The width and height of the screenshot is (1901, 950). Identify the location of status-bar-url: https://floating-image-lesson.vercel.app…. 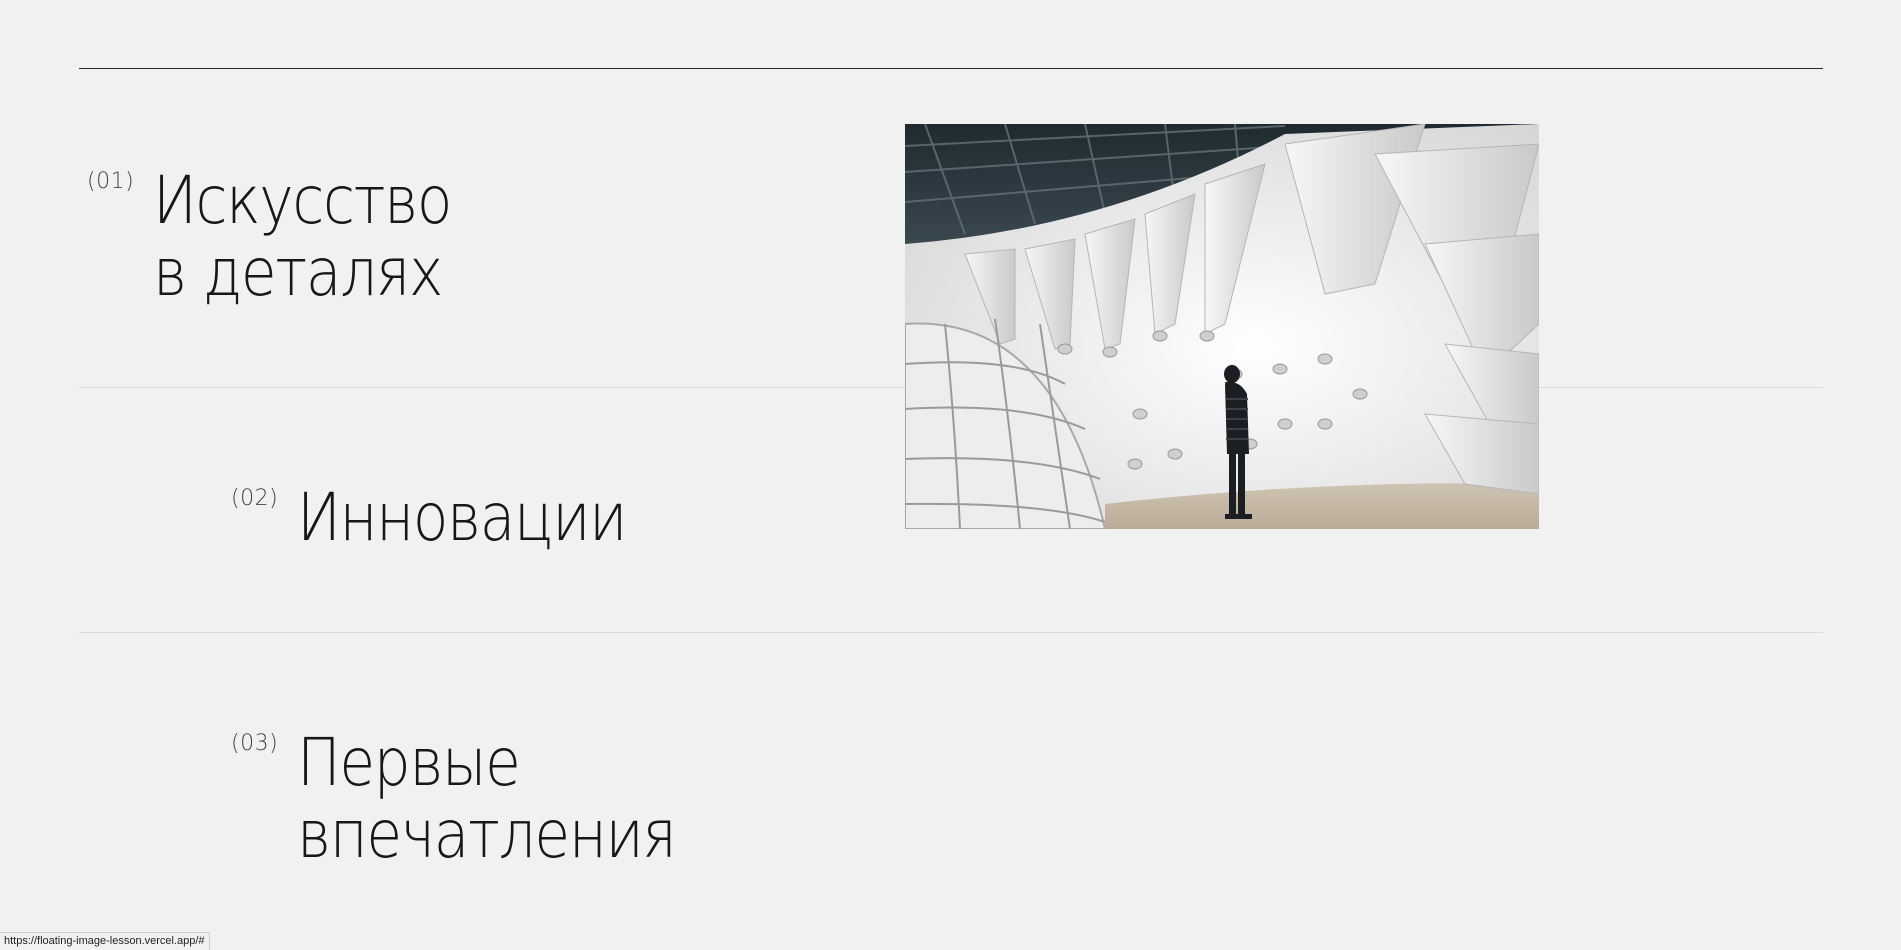
(105, 941).